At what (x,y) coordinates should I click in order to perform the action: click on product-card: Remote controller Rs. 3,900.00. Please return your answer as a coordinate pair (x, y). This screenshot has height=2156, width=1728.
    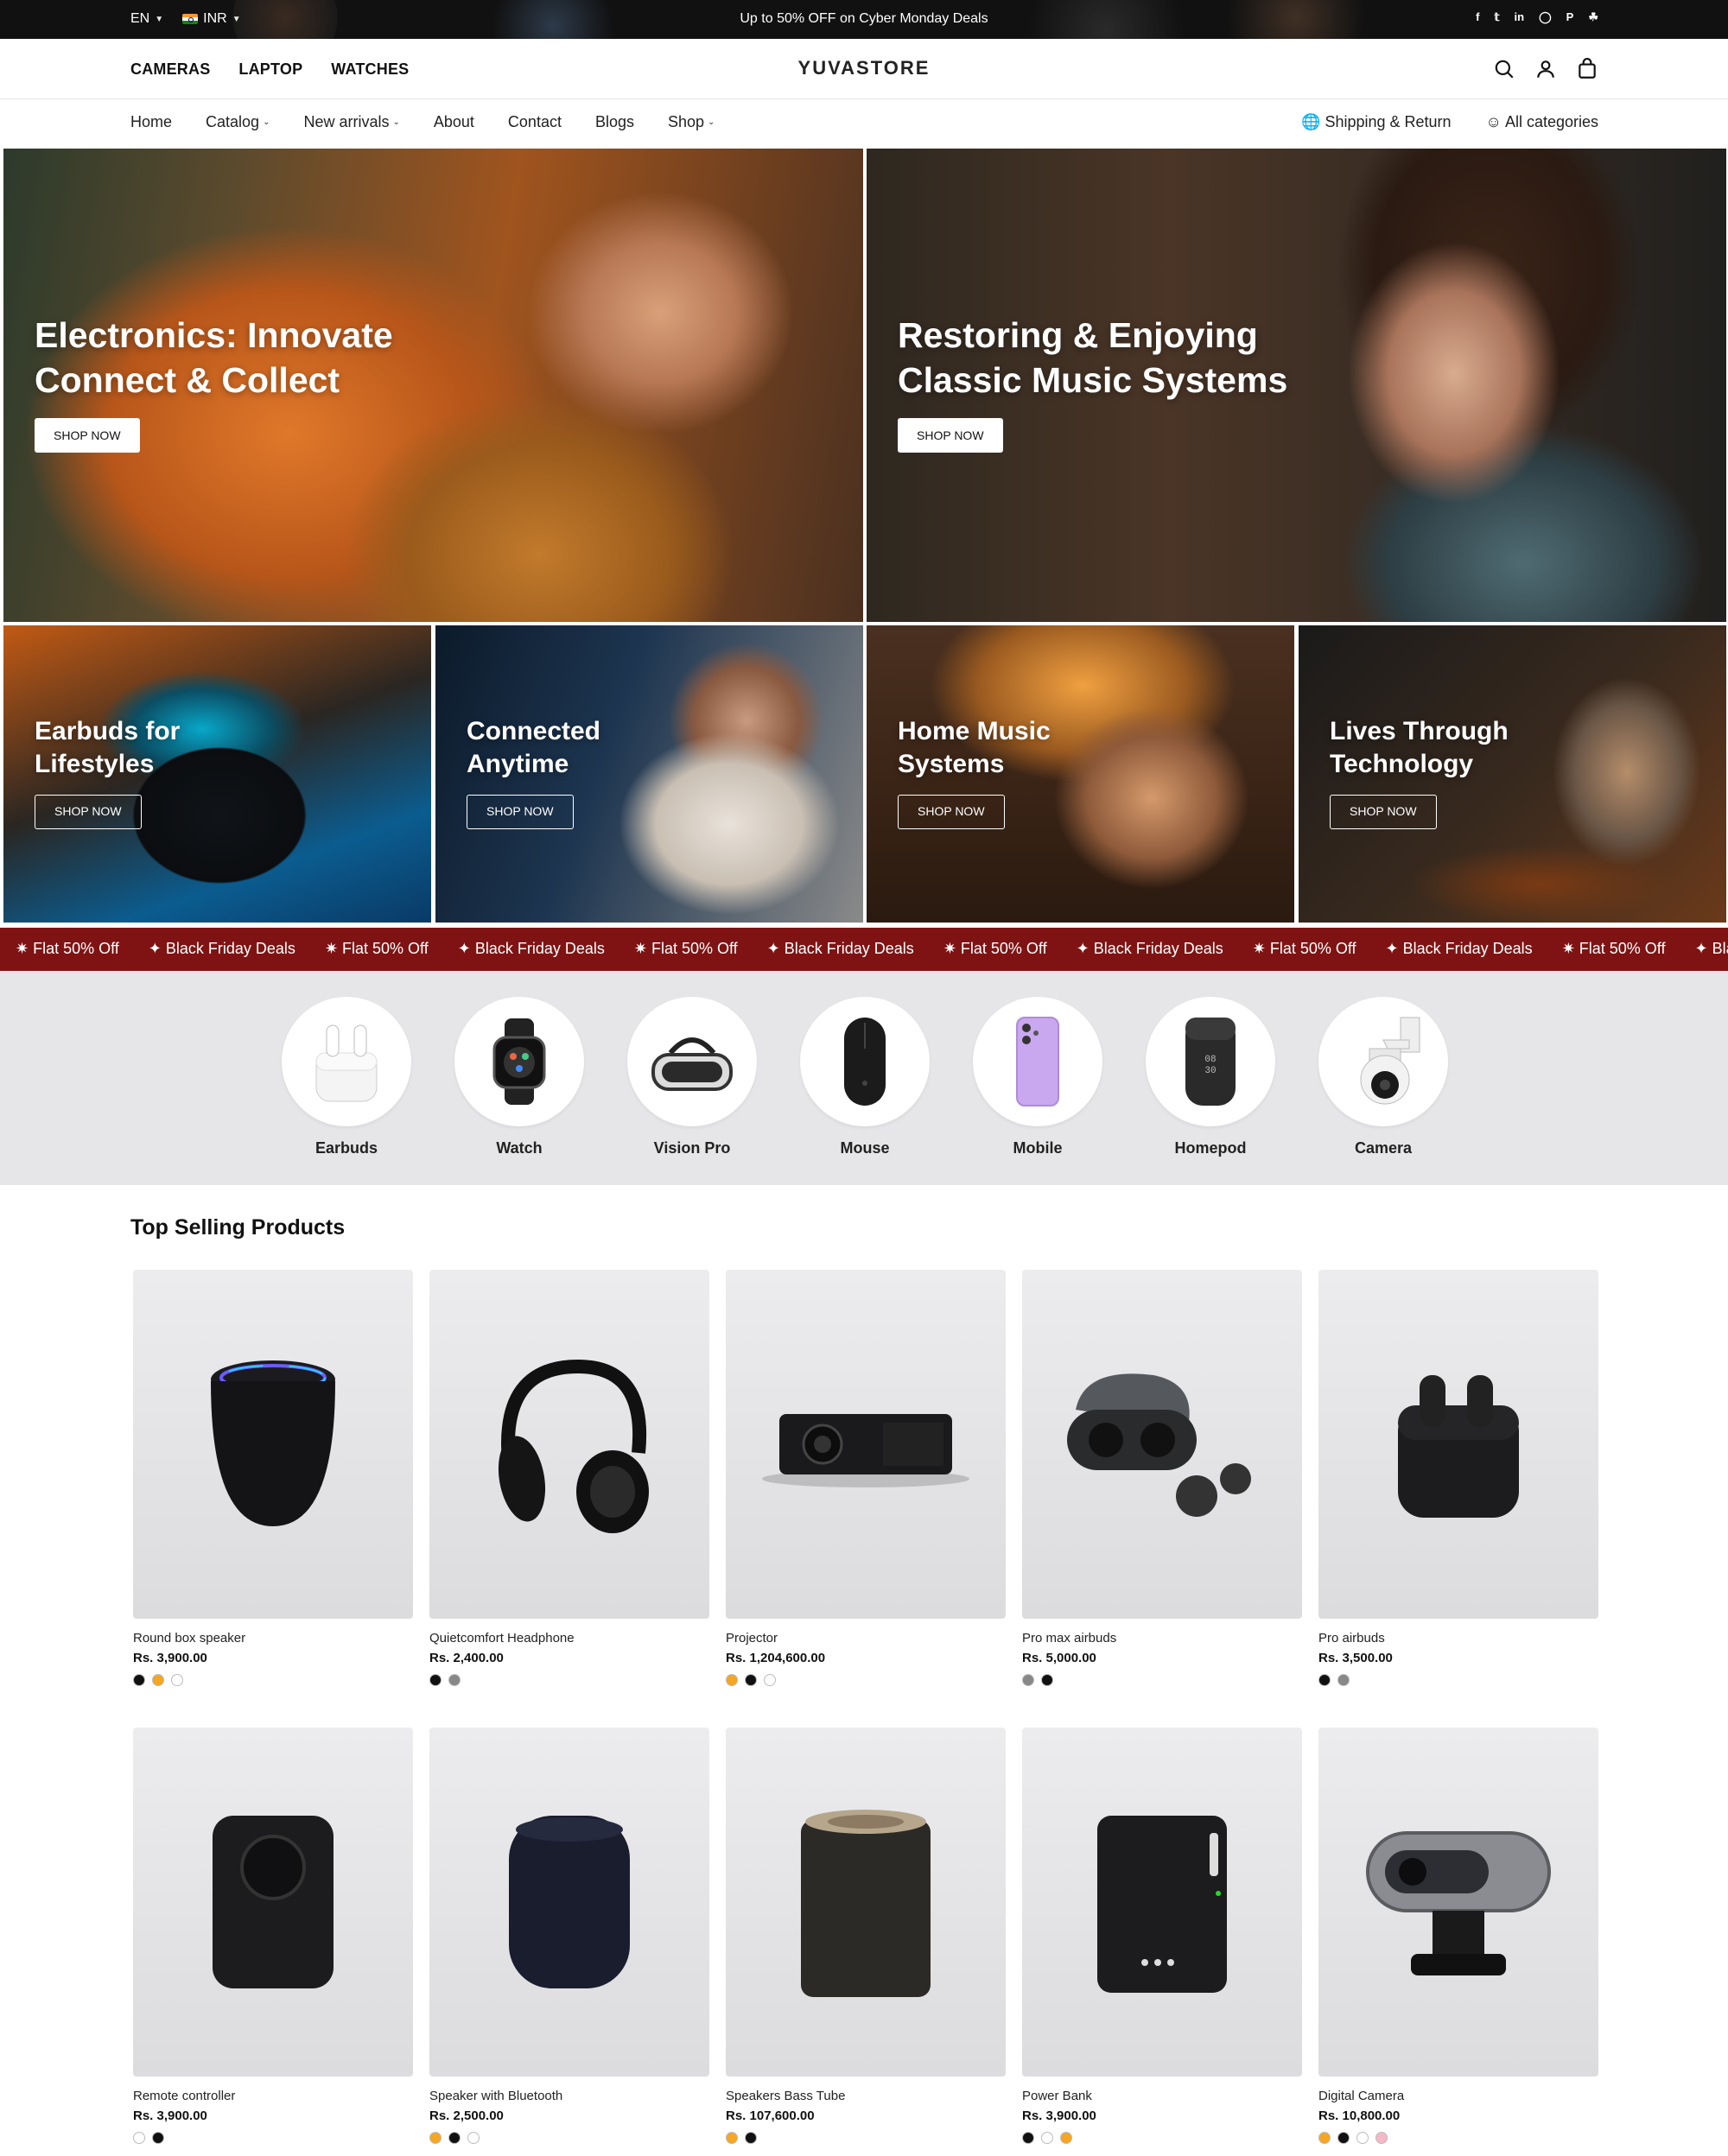
    Looking at the image, I should click on (273, 1936).